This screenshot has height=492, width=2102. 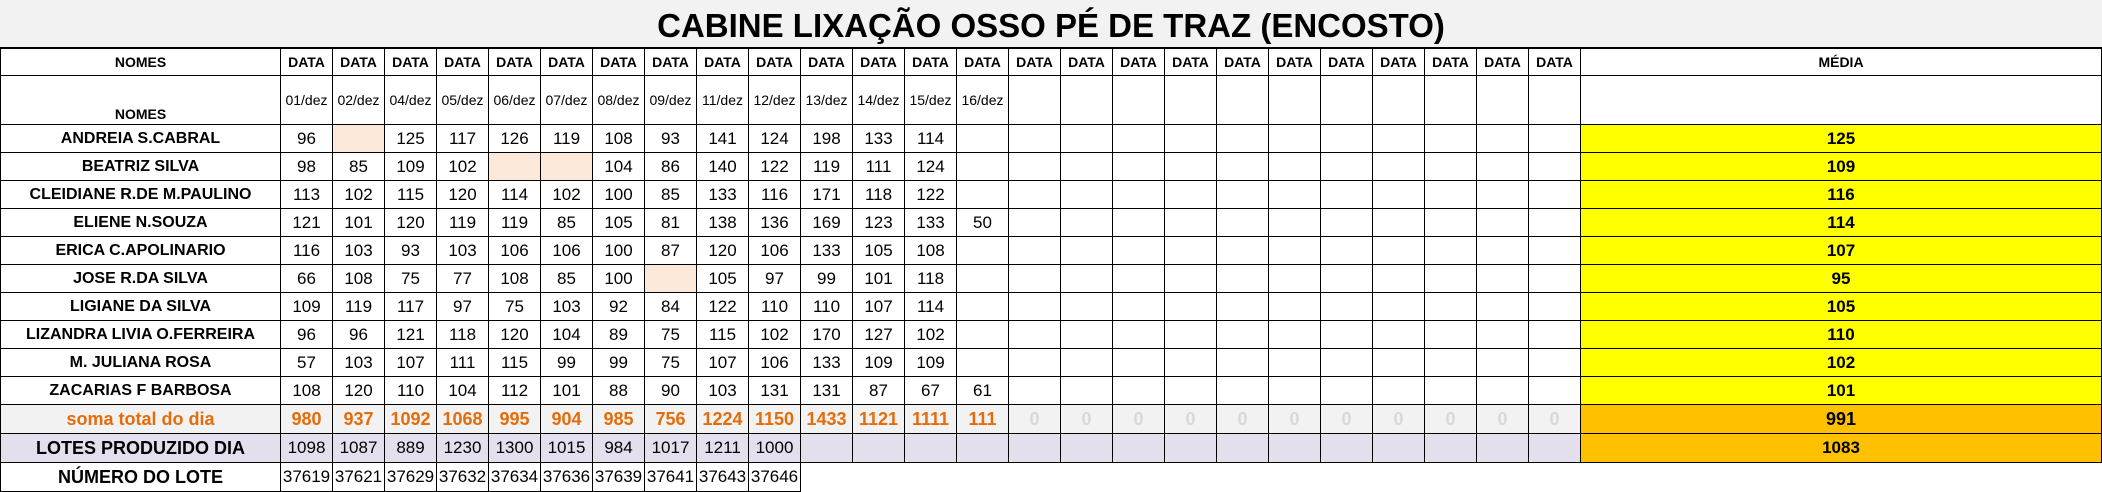 I want to click on employee-name-cell: ERICA C.APOLINARIO, so click(x=140, y=250).